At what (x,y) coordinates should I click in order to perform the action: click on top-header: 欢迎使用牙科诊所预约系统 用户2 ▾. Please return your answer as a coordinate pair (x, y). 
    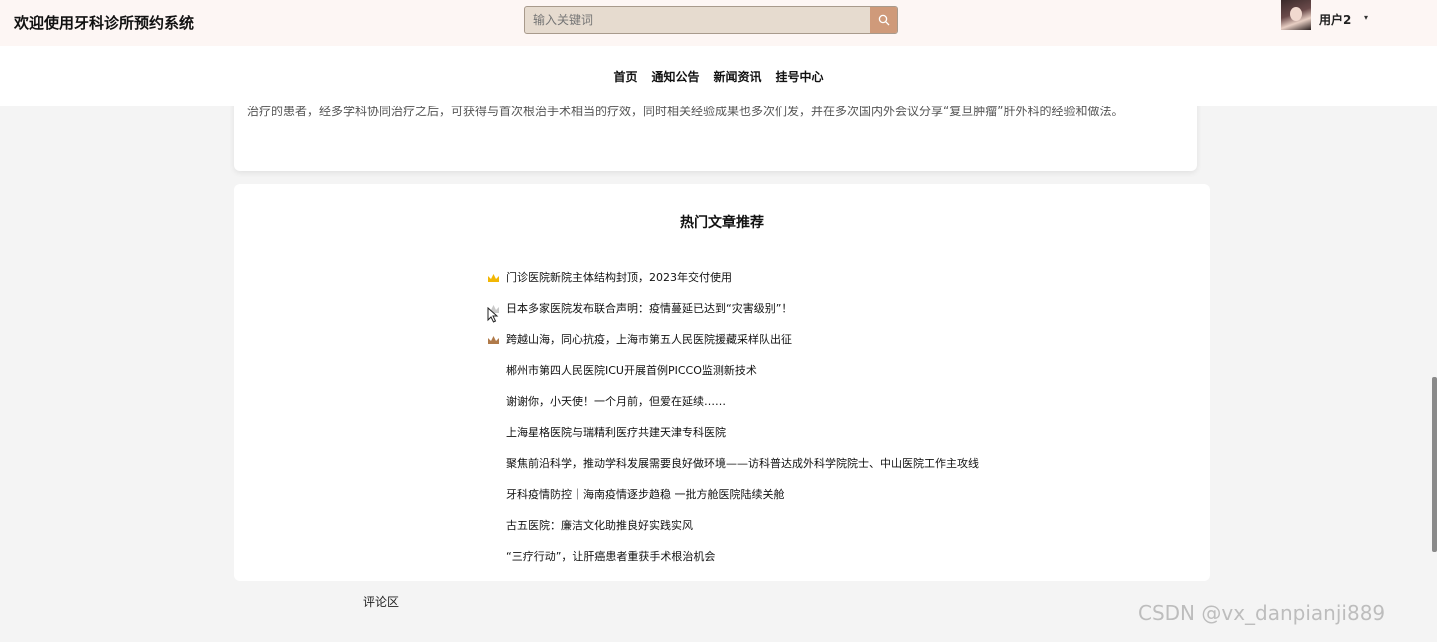
    Looking at the image, I should click on (718, 23).